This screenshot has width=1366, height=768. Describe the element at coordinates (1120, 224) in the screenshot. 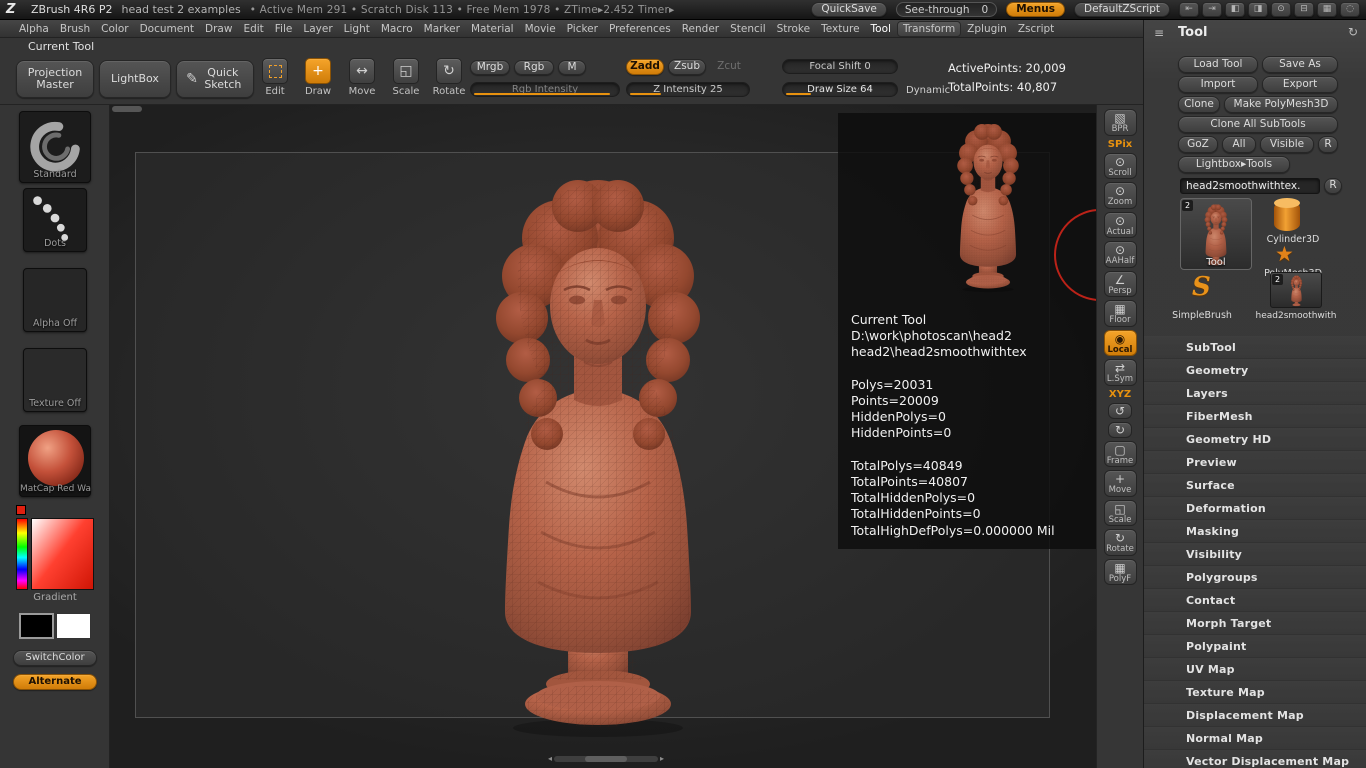

I see `right-shelf-button: ⊙ Actual` at that location.